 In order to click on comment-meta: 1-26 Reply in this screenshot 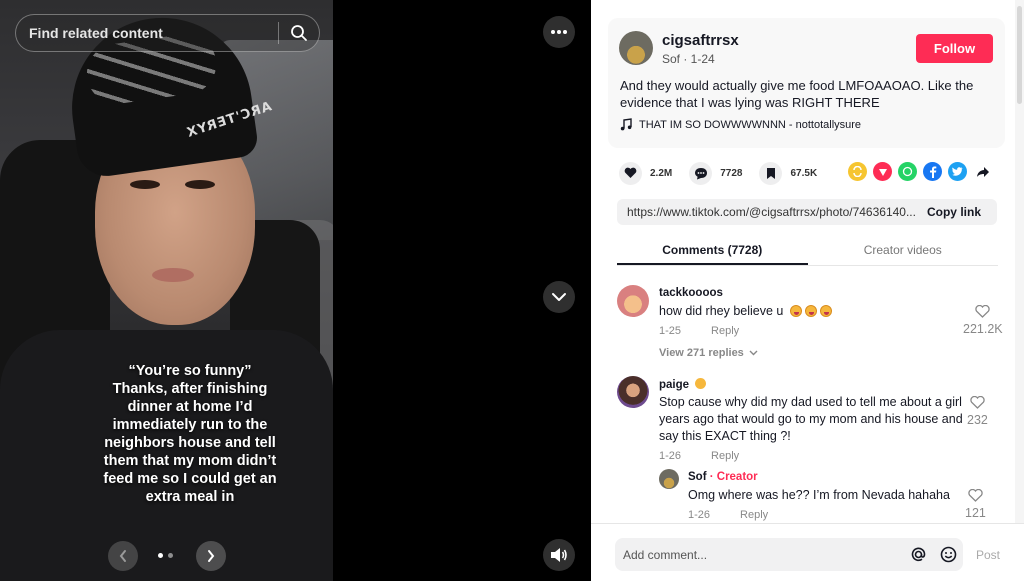, I will do `click(699, 456)`.